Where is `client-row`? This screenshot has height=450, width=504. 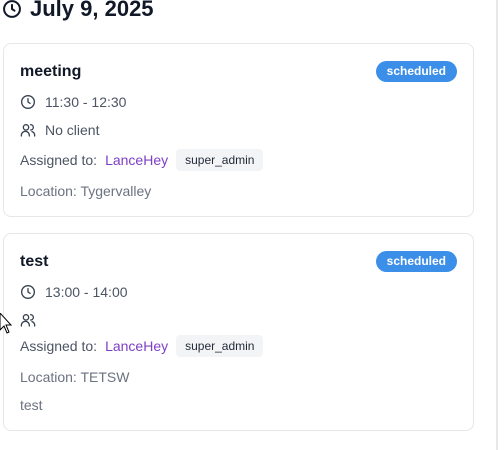 client-row is located at coordinates (32, 320).